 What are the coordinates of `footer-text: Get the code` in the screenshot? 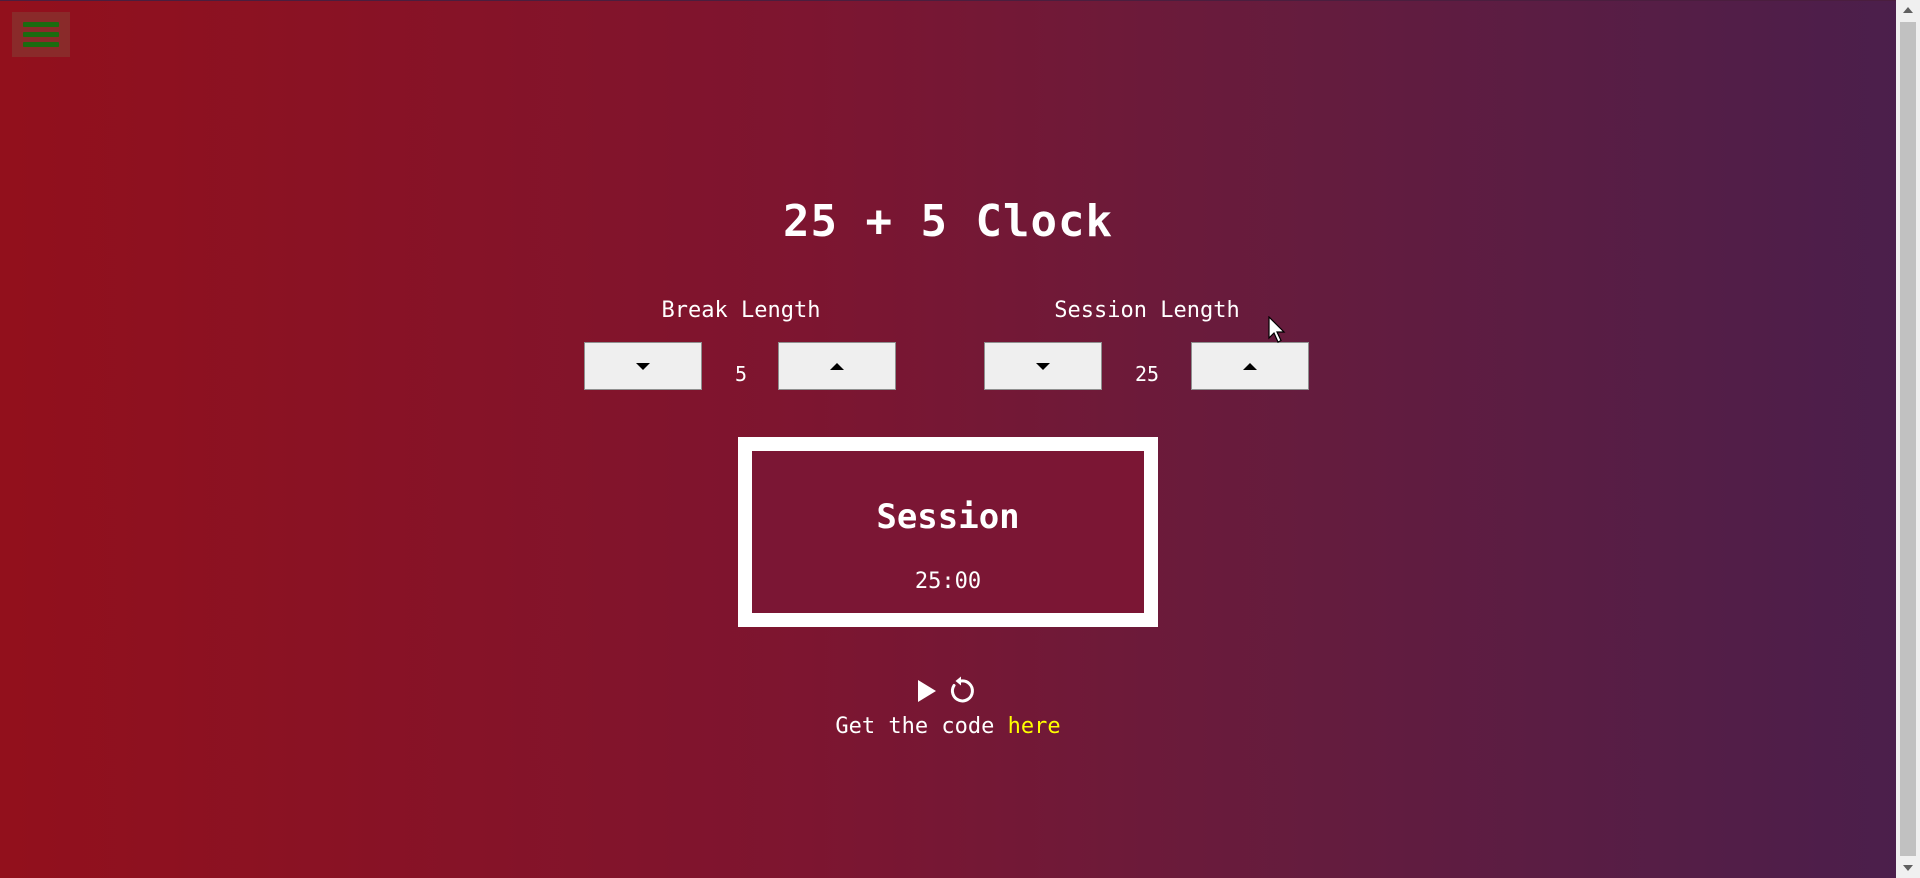 It's located at (921, 726).